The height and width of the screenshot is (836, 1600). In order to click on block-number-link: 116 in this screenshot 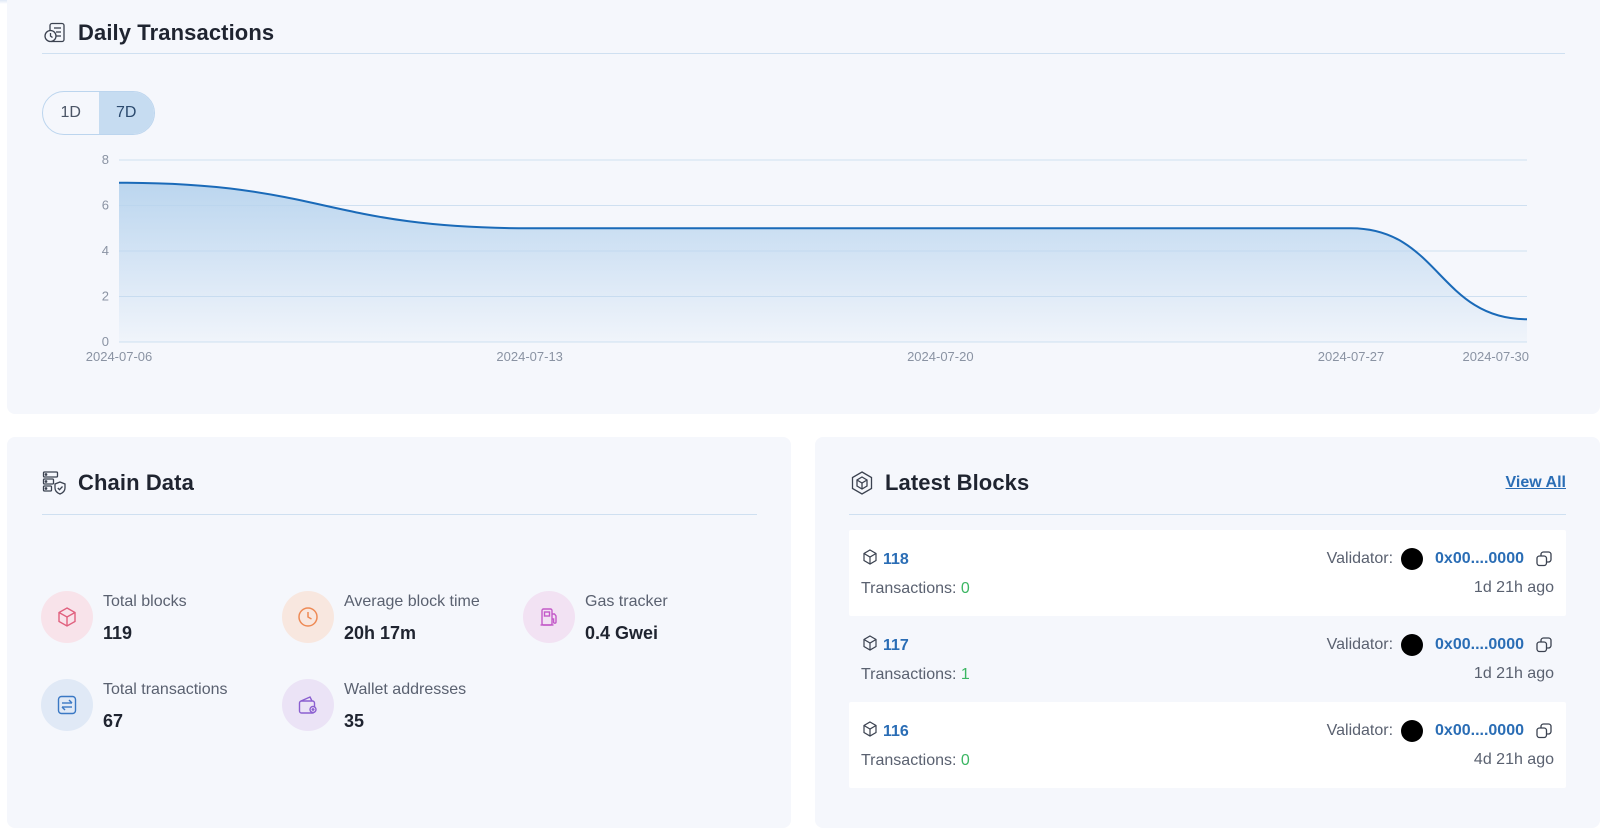, I will do `click(896, 732)`.